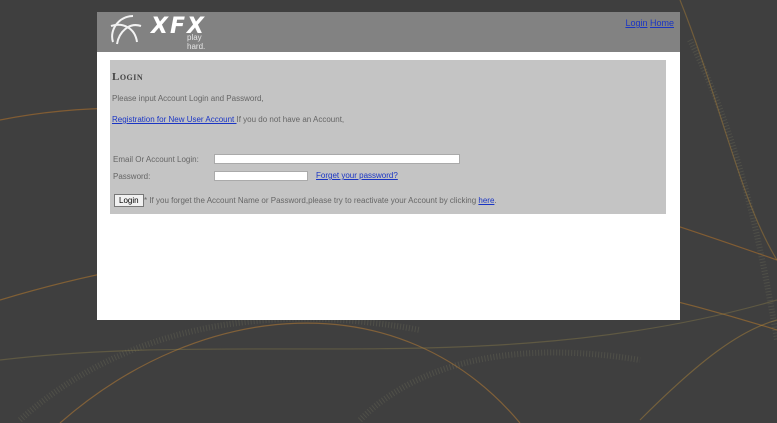  What do you see at coordinates (162, 31) in the screenshot?
I see `xfx-logo: XFX play hard.` at bounding box center [162, 31].